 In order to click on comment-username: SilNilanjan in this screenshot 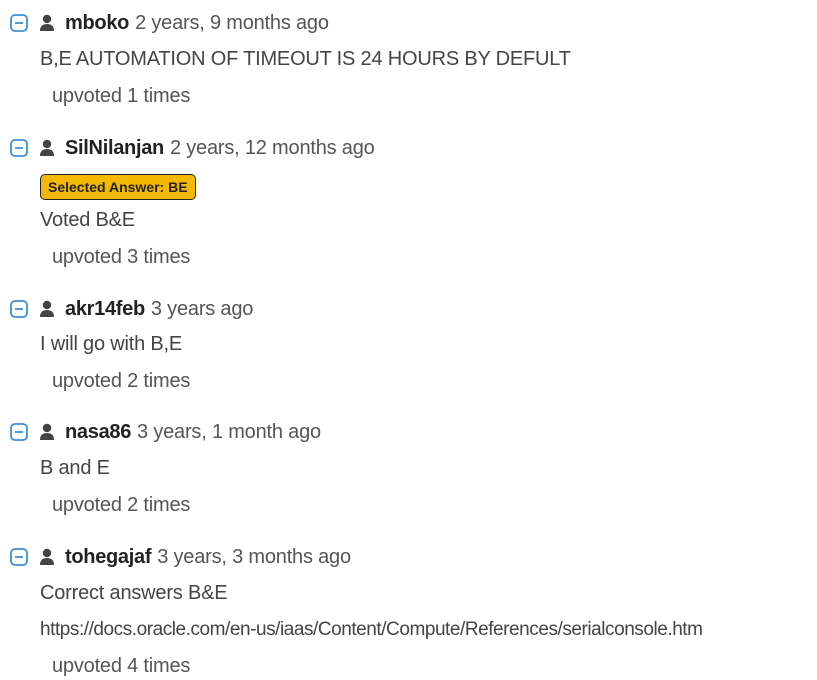, I will do `click(114, 148)`.